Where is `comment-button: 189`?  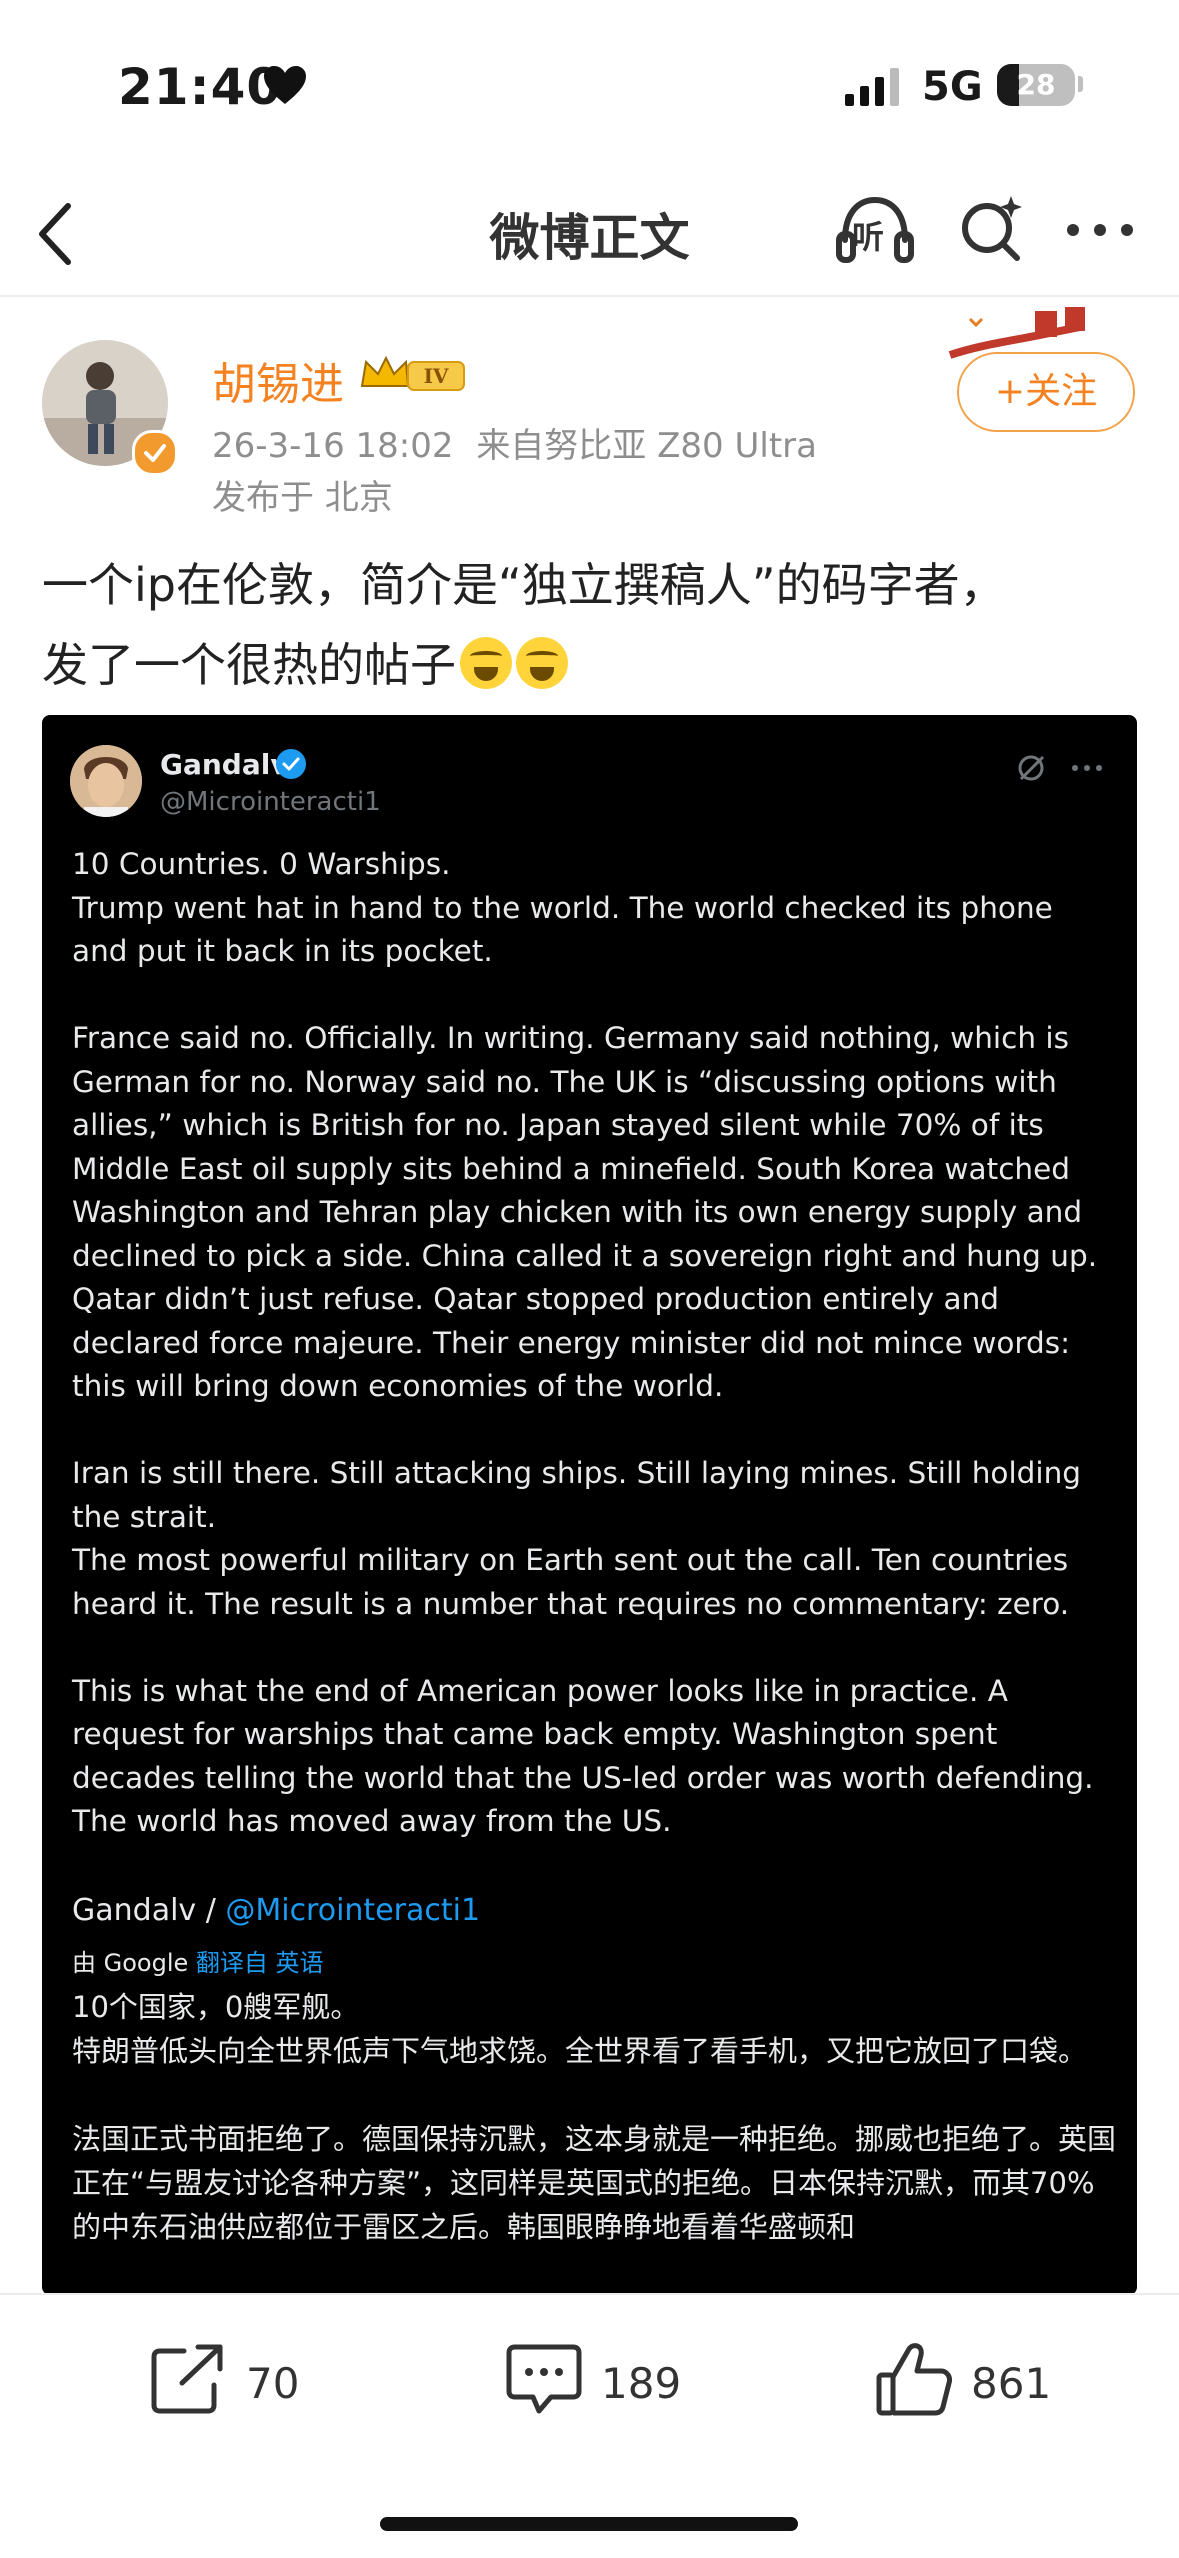
comment-button: 189 is located at coordinates (620, 2380).